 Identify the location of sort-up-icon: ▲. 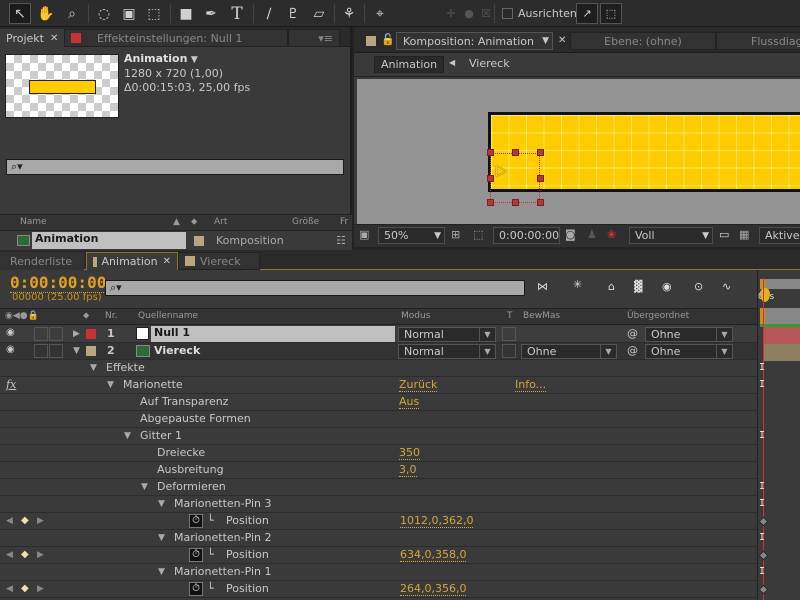
(176, 222).